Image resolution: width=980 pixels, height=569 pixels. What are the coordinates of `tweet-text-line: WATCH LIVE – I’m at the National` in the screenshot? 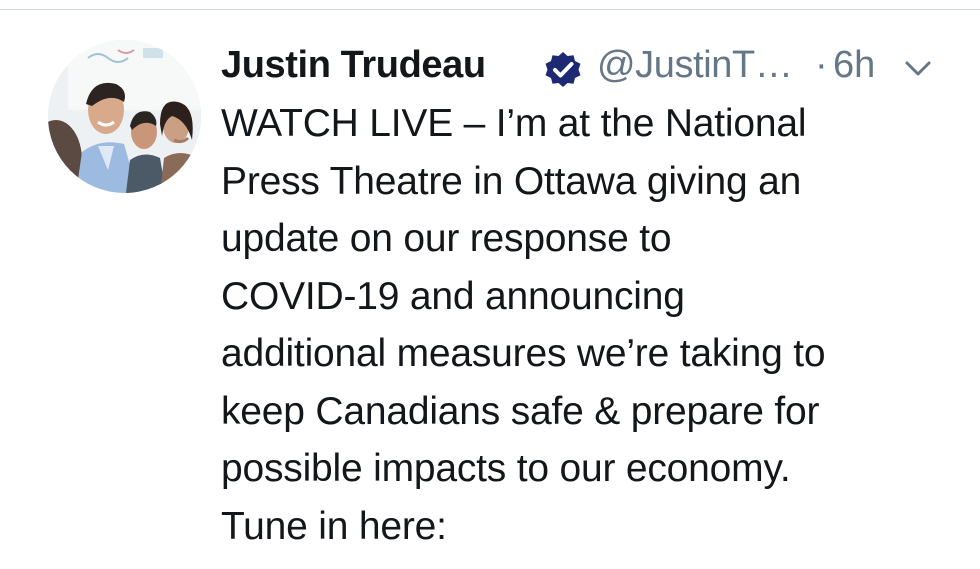 It's located at (514, 123).